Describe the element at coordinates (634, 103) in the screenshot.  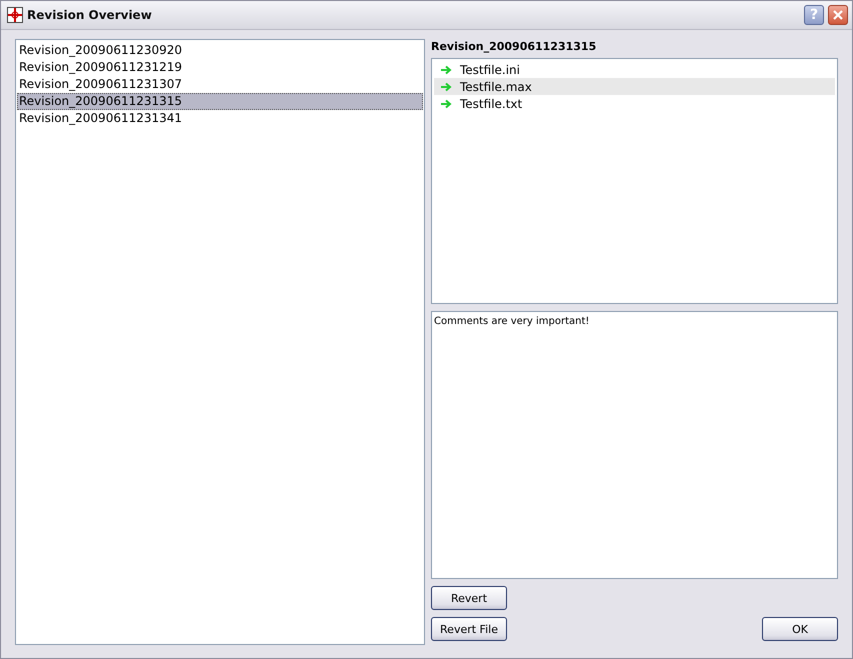
I see `file-item: Testfile.txt` at that location.